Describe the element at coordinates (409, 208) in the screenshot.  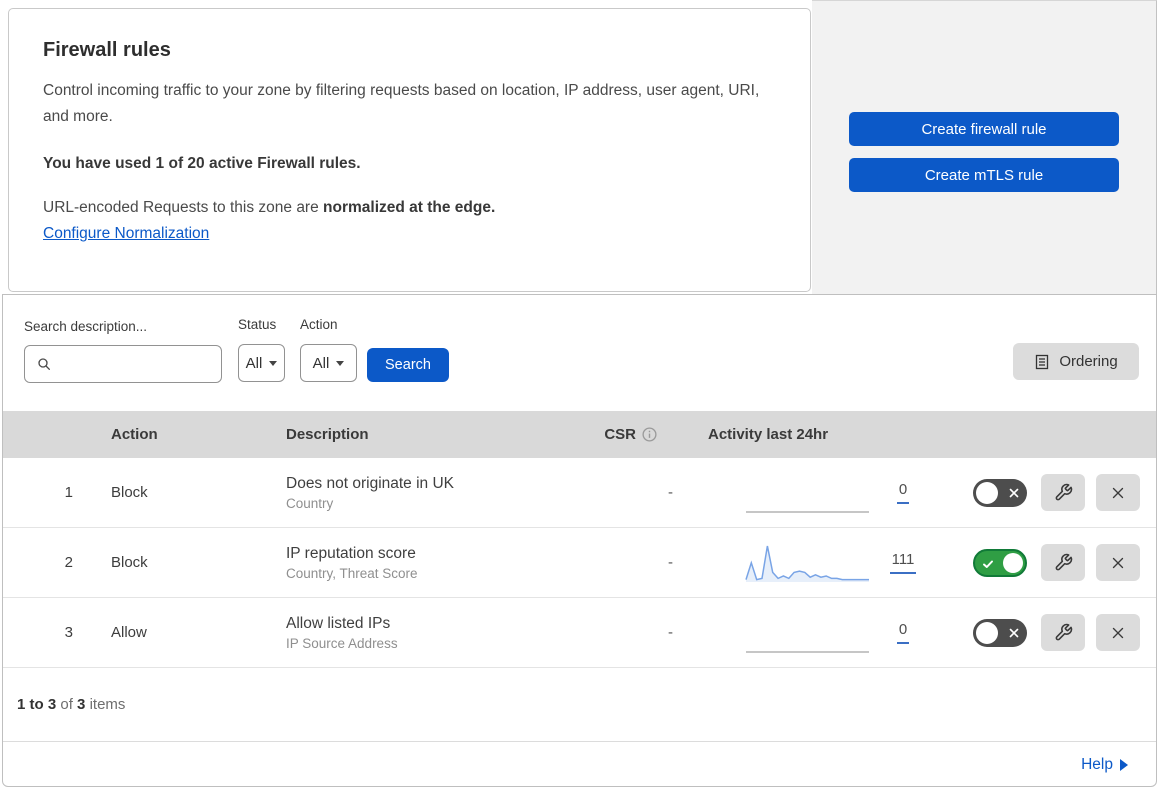
I see `normalization-note-bold: normalized at the edge.` at that location.